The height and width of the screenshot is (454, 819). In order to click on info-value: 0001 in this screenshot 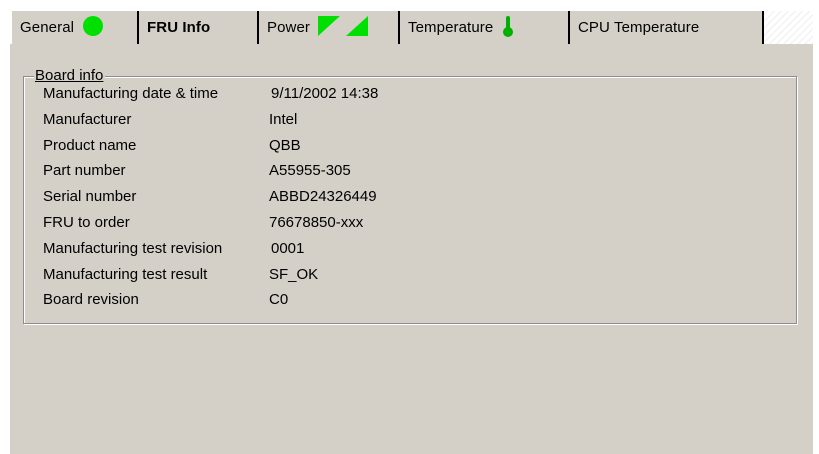, I will do `click(288, 248)`.